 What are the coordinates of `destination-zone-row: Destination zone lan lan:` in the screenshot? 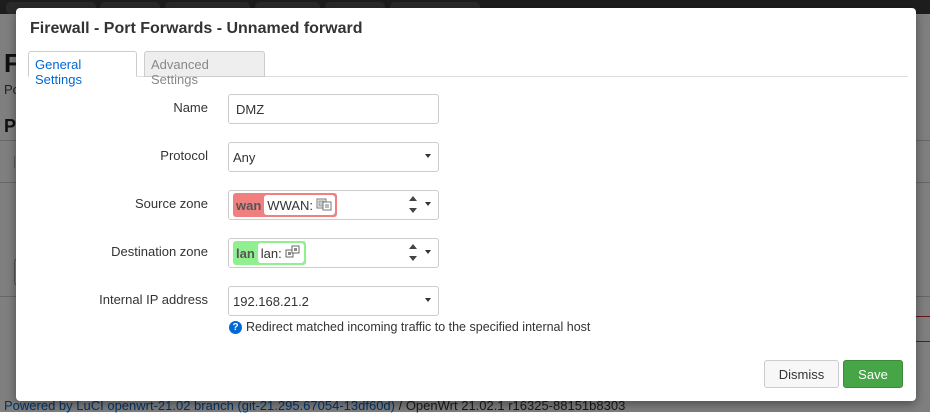 It's located at (466, 253).